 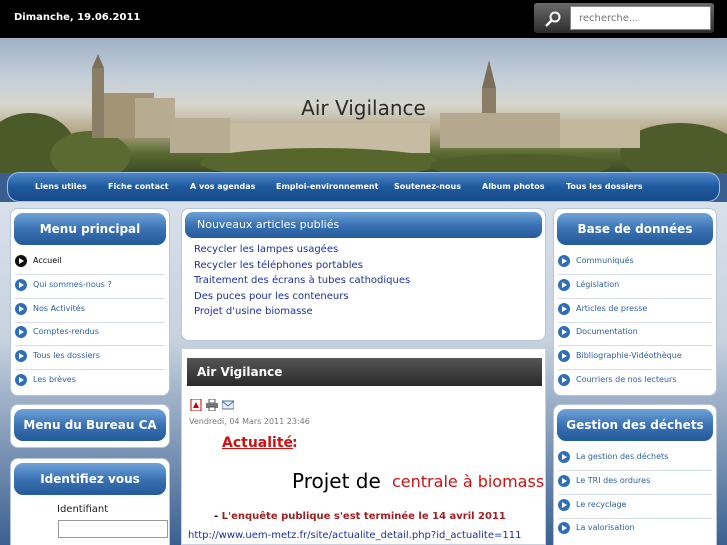 I want to click on news-link: Recycler les téléphones portables, so click(x=278, y=265).